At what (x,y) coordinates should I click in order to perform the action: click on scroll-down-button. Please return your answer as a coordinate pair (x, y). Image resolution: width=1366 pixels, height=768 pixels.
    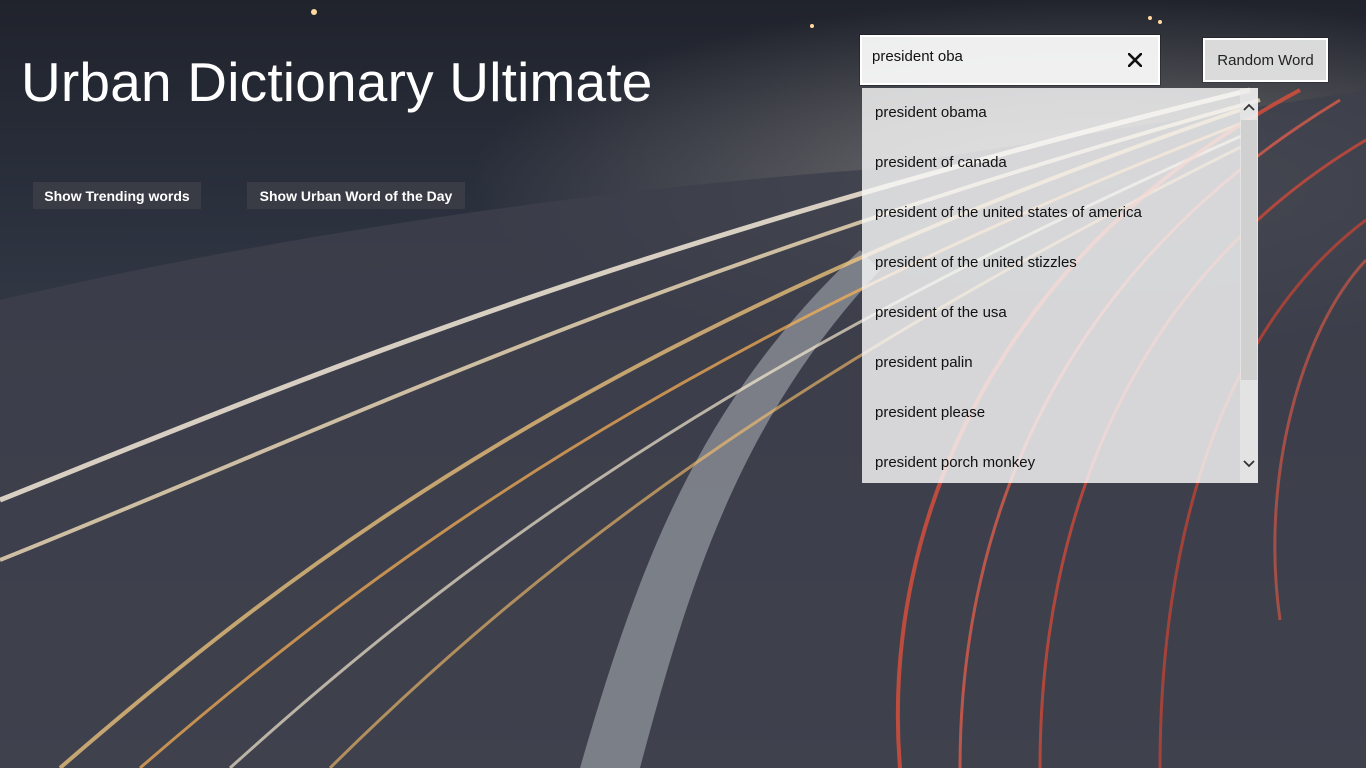
    Looking at the image, I should click on (1249, 464).